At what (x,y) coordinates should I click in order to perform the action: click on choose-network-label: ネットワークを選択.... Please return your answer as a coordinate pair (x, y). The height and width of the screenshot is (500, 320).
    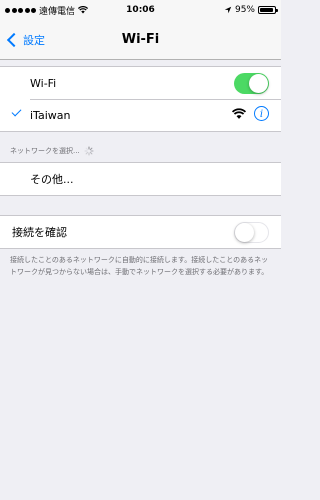
    Looking at the image, I should click on (45, 151).